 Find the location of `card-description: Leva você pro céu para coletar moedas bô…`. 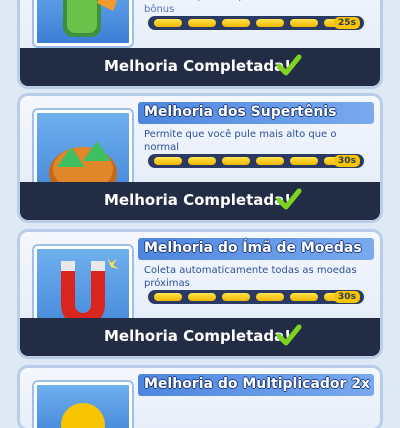

card-description: Leva você pro céu para coletar moedas bô… is located at coordinates (243, 7).